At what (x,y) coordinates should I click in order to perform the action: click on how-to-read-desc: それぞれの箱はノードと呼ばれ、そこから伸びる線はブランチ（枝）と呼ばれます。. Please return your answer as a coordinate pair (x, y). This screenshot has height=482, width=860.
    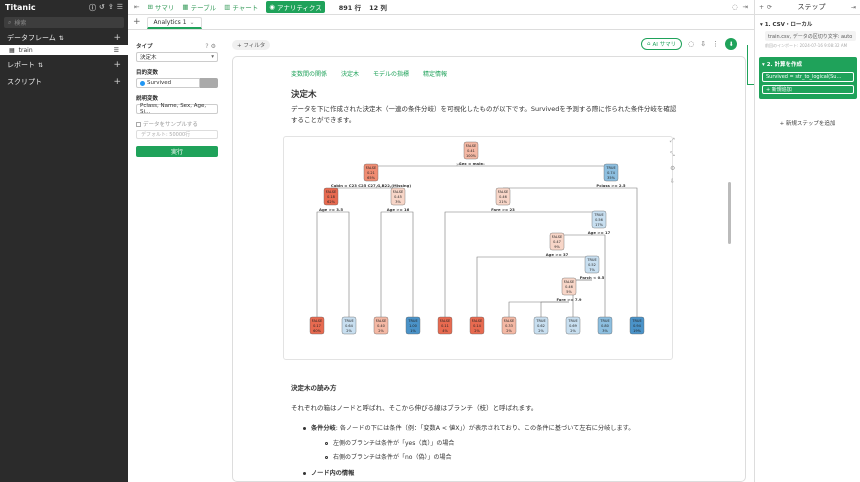
    Looking at the image, I should click on (414, 408).